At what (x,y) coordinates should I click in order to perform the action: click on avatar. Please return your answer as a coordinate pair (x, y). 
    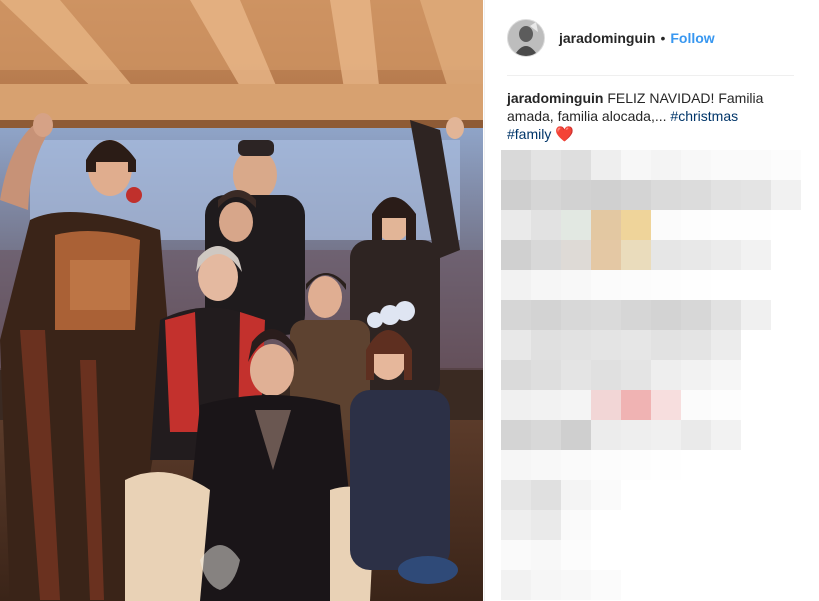
    Looking at the image, I should click on (526, 38).